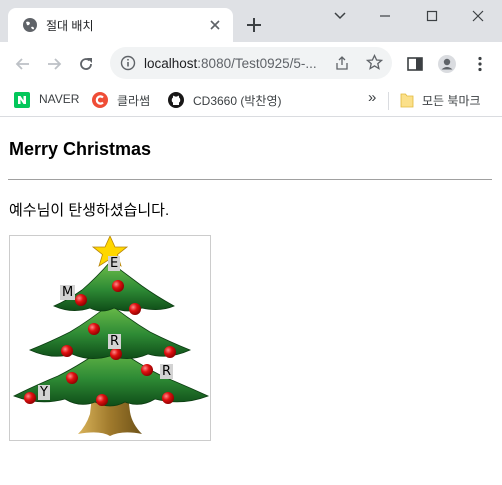 This screenshot has width=502, height=485. I want to click on tab-search-chevron-icon, so click(340, 16).